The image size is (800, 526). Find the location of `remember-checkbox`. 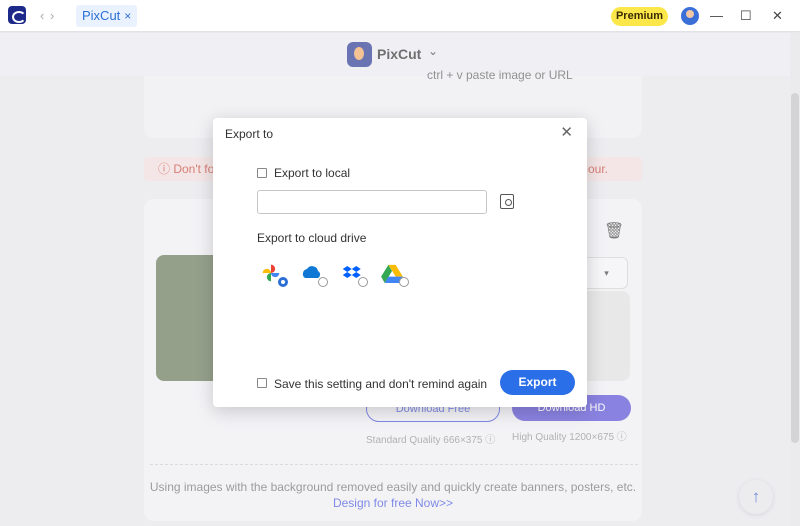

remember-checkbox is located at coordinates (262, 383).